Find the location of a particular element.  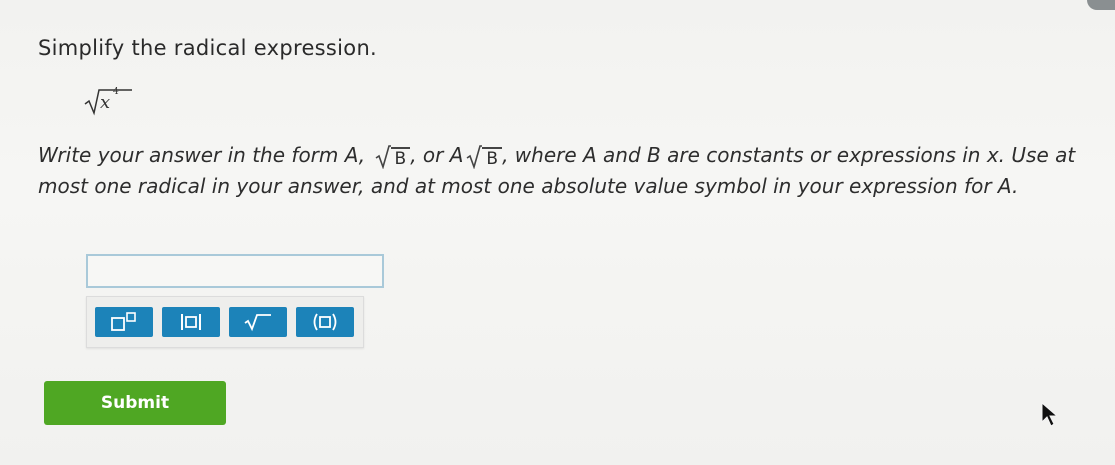

math-toolbar is located at coordinates (225, 322).